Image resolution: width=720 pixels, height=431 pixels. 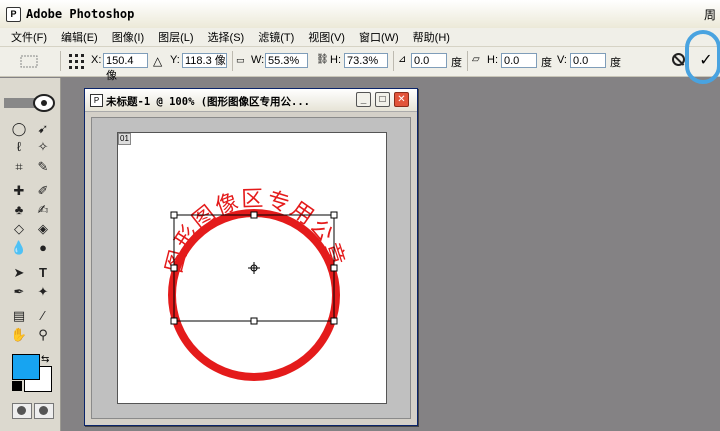 I want to click on menu-help: 帮助(H), so click(x=431, y=37).